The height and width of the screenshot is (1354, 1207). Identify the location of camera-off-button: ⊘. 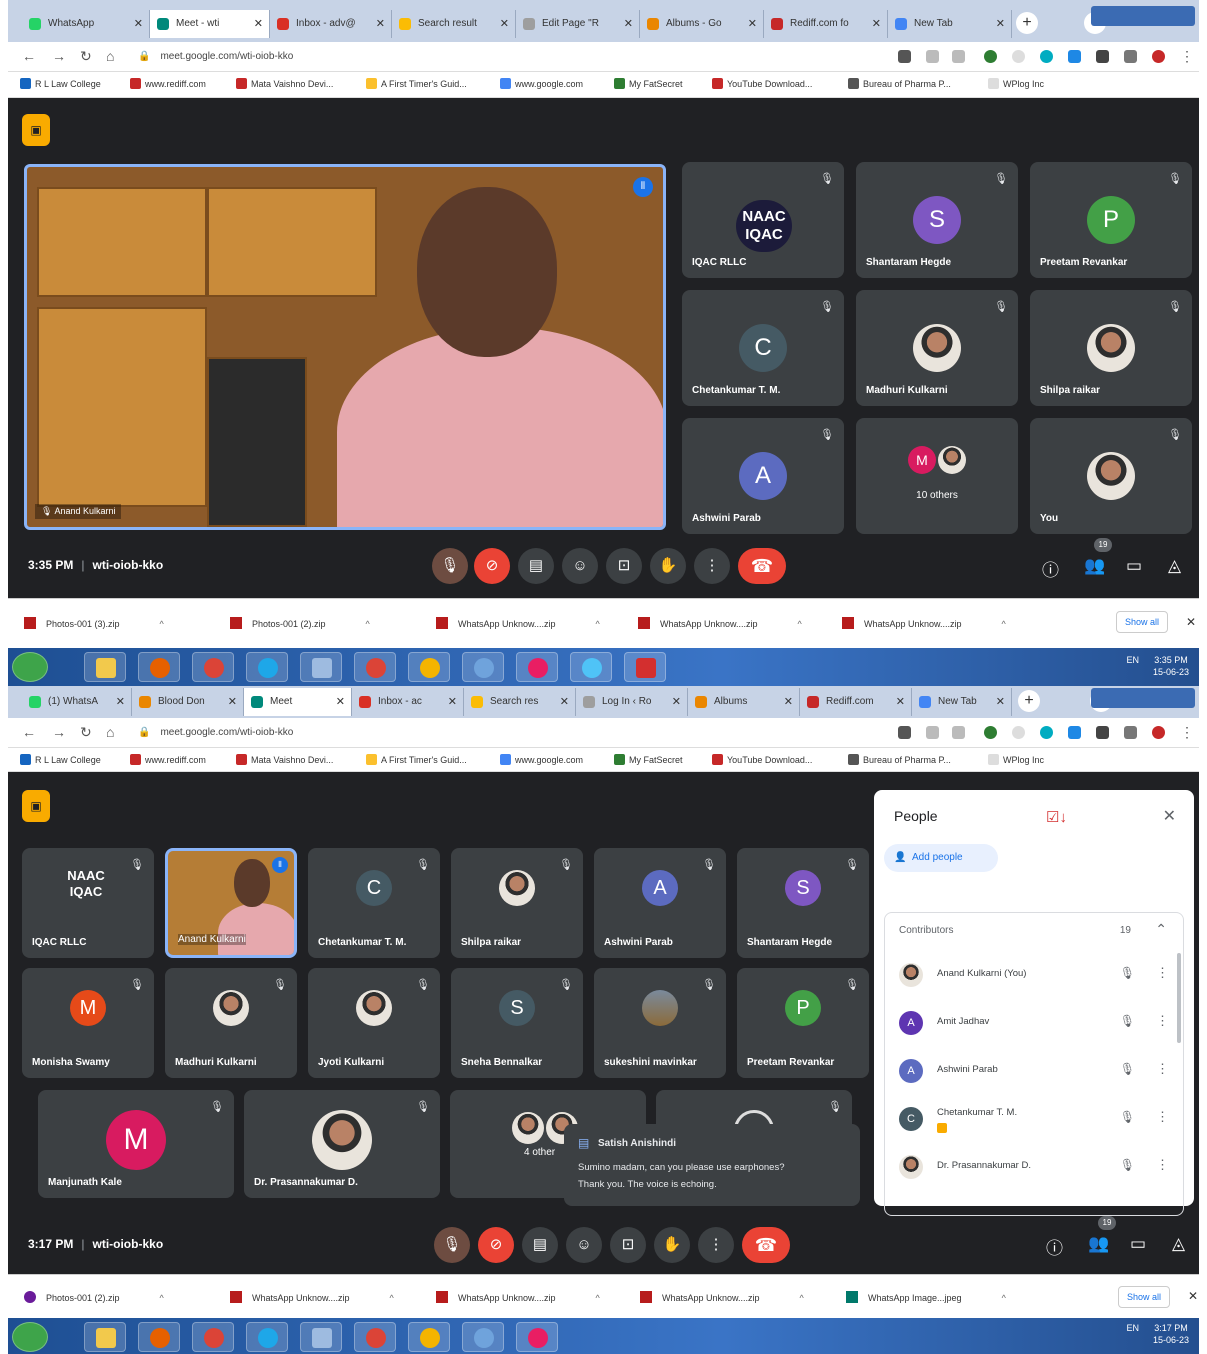
(496, 1245).